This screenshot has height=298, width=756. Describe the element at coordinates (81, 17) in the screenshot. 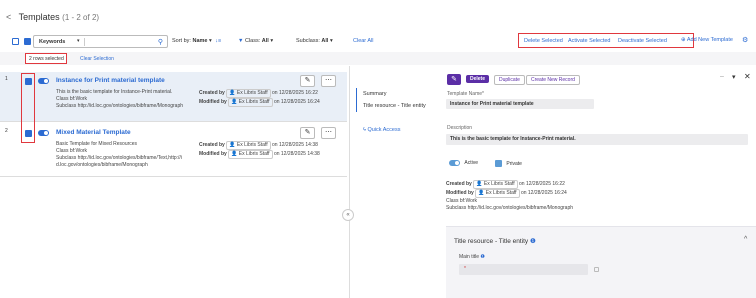

I see `results-count: (1 - 2 of 2)` at that location.